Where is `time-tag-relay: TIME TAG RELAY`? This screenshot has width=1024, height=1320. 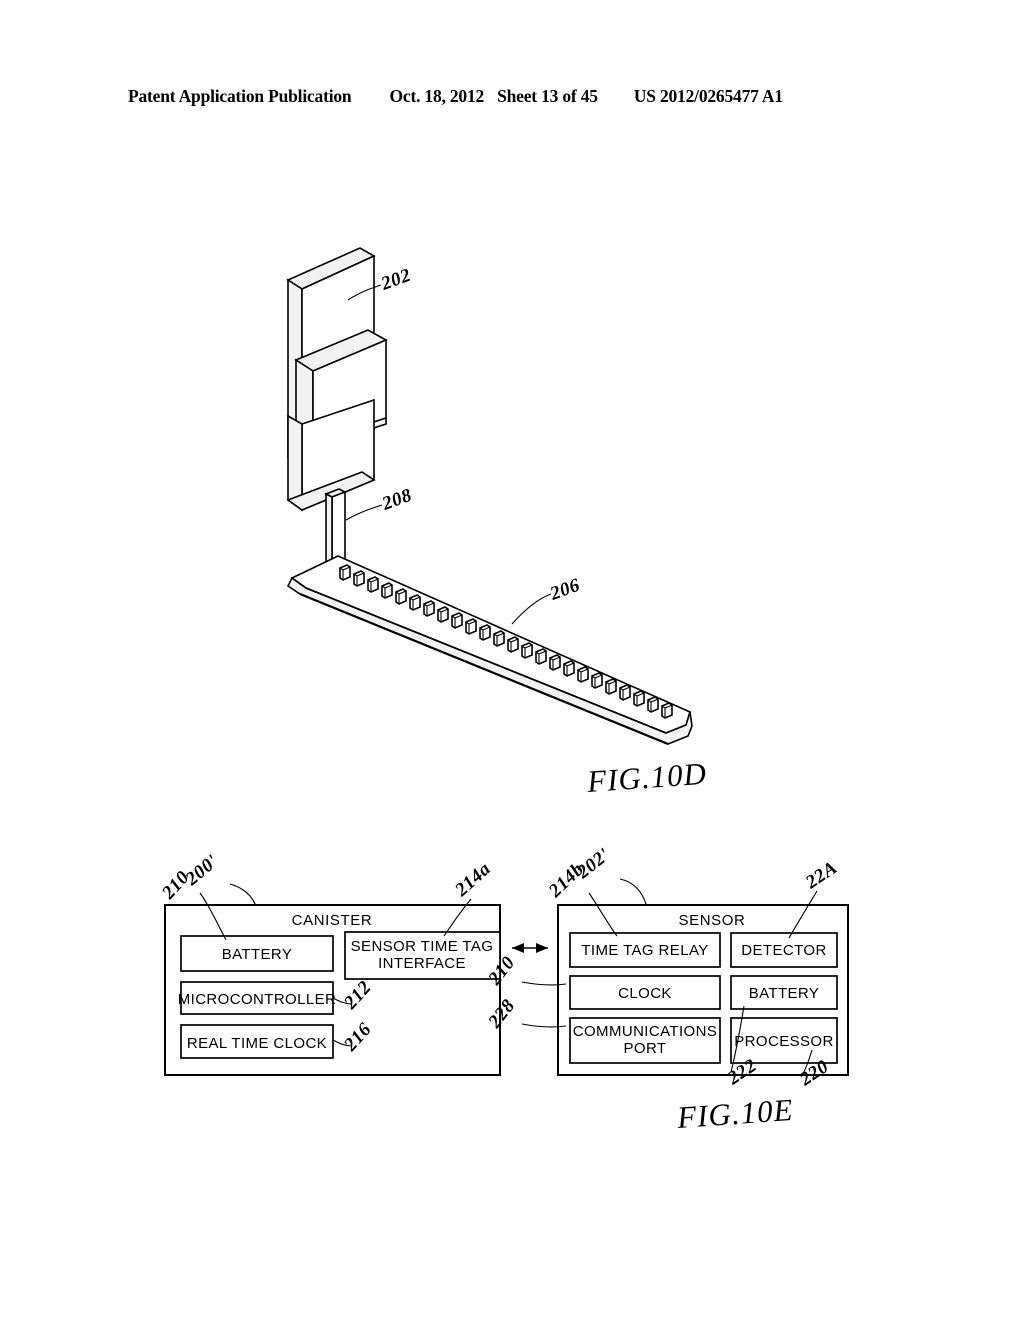 time-tag-relay: TIME TAG RELAY is located at coordinates (645, 950).